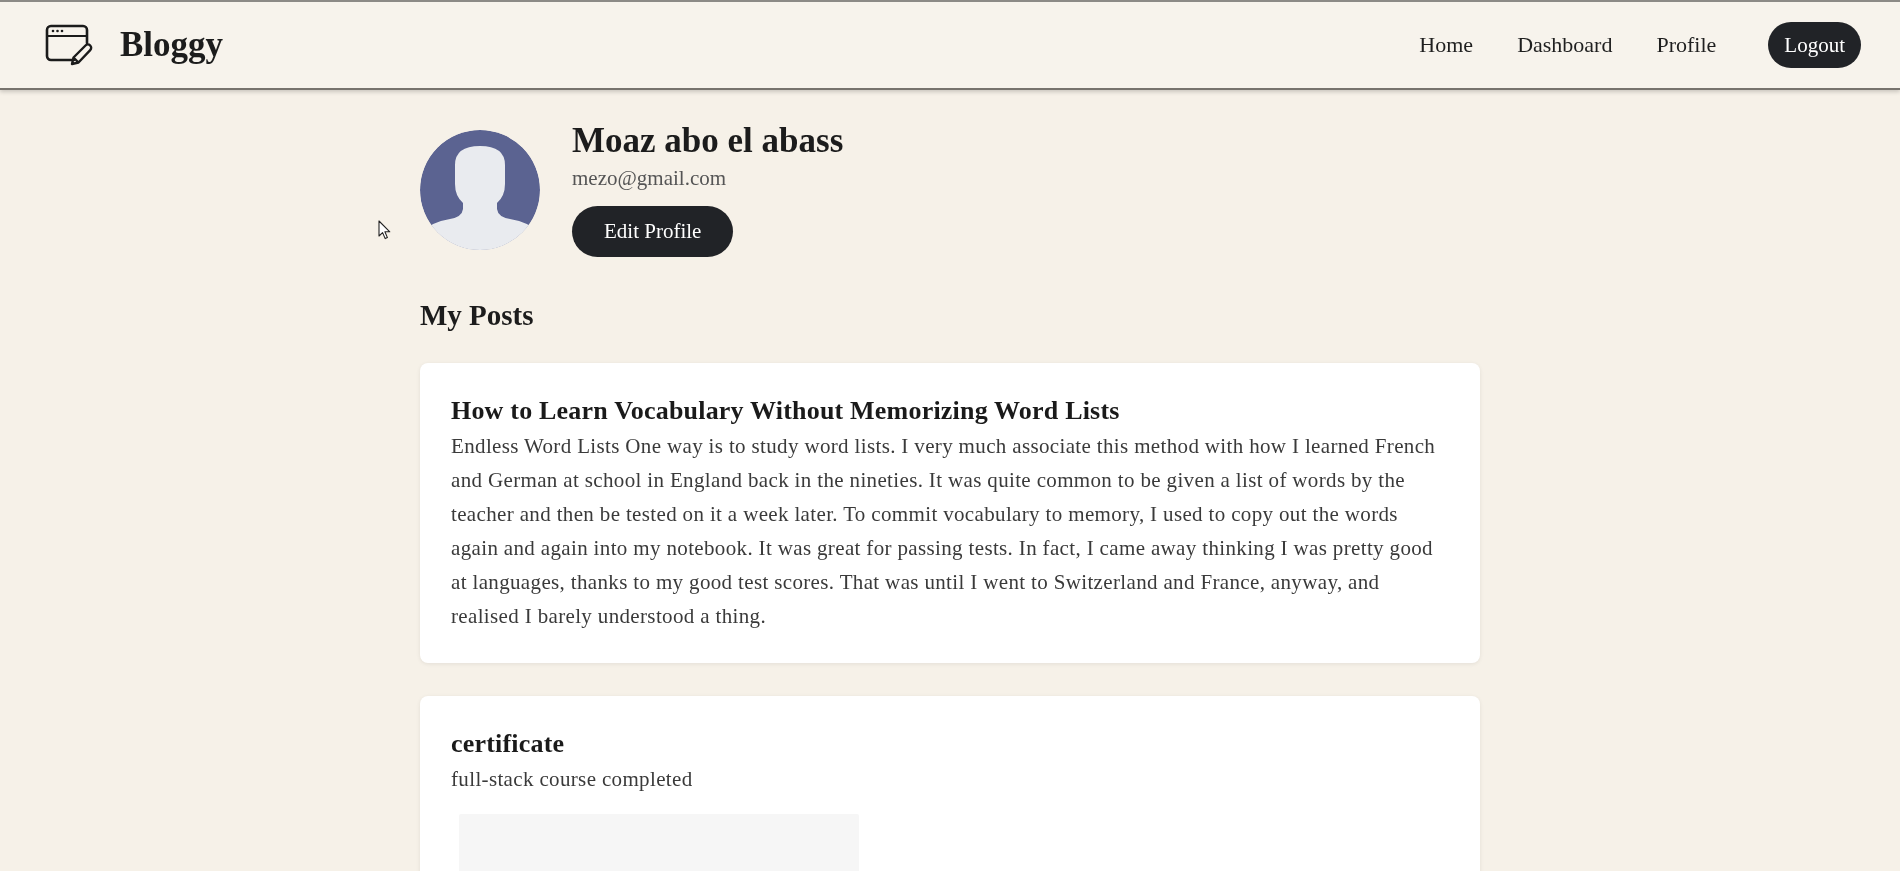 Image resolution: width=1900 pixels, height=871 pixels. What do you see at coordinates (572, 779) in the screenshot?
I see `post-body: full-stack course completed` at bounding box center [572, 779].